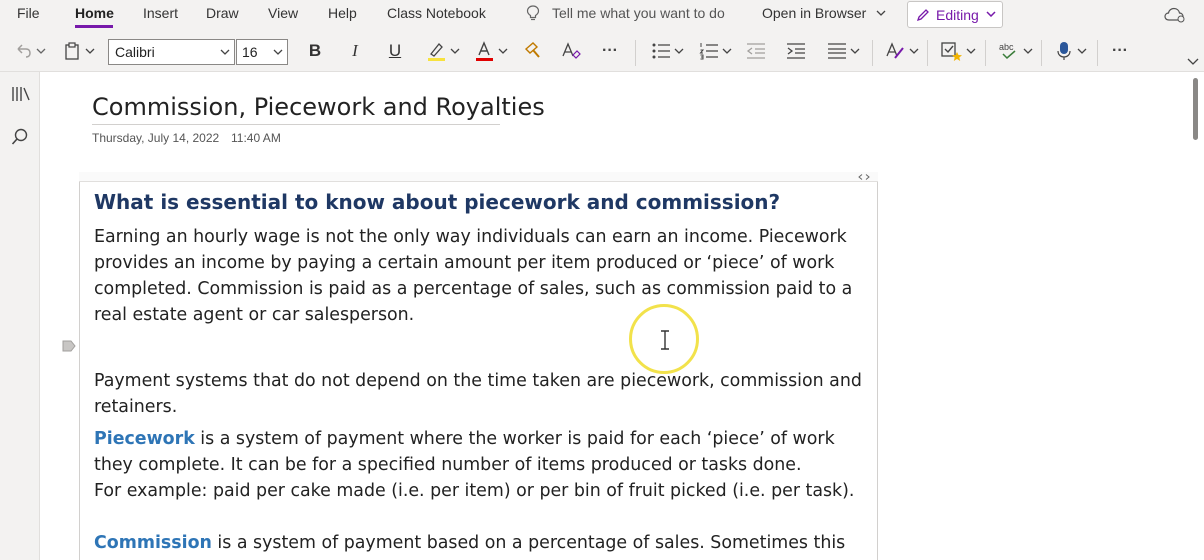 The height and width of the screenshot is (560, 1204). I want to click on tab-help: Help, so click(342, 13).